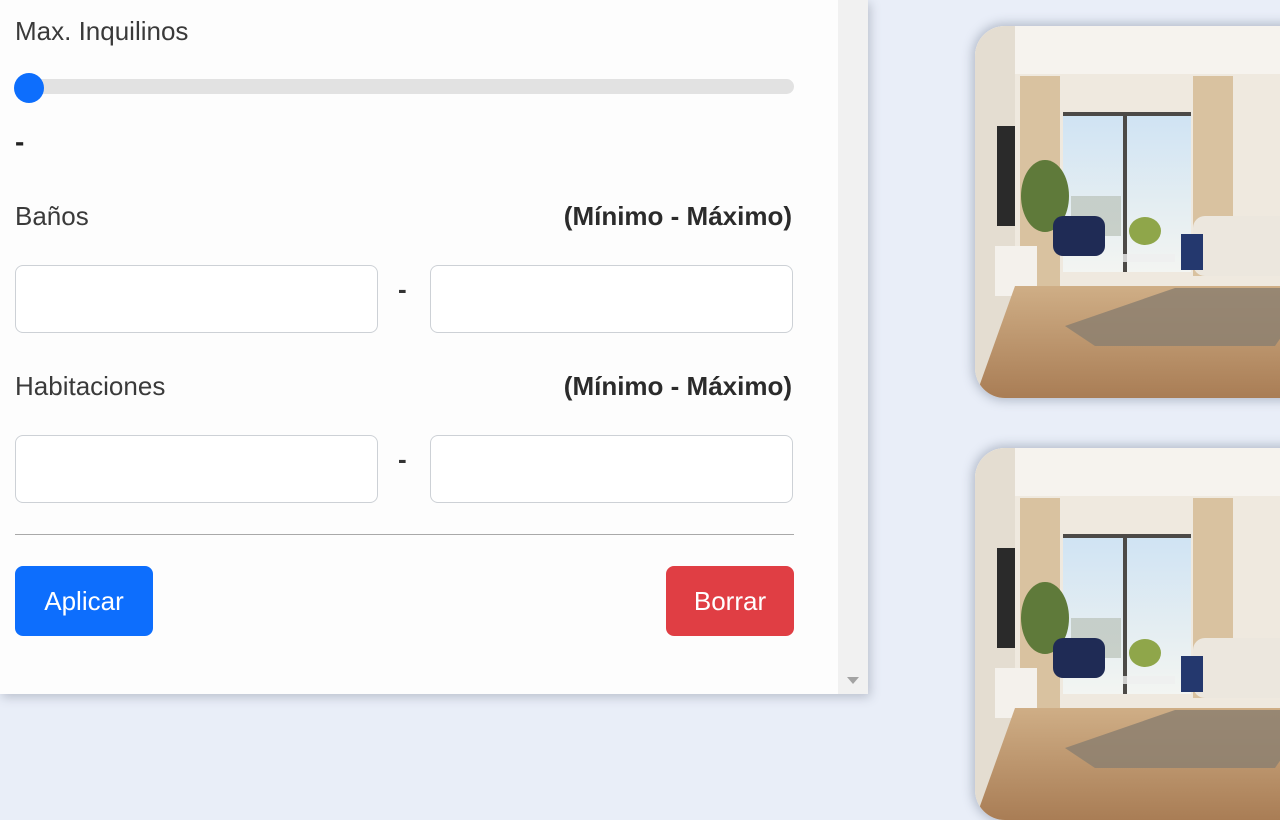  Describe the element at coordinates (677, 216) in the screenshot. I see `bathrooms-range-hint: (Mínimo - Máximo)` at that location.